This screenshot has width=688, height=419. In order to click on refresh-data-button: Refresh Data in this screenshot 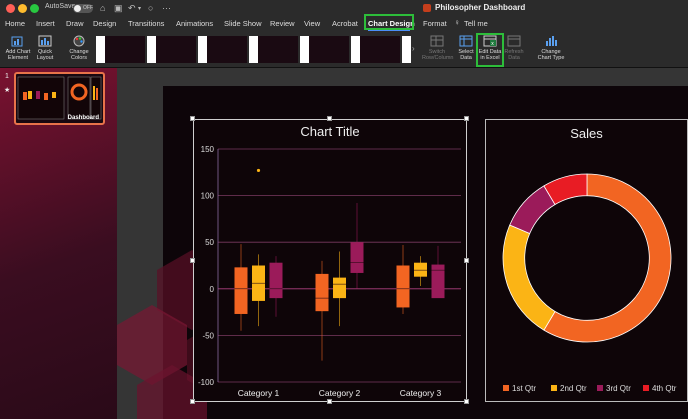, I will do `click(514, 48)`.